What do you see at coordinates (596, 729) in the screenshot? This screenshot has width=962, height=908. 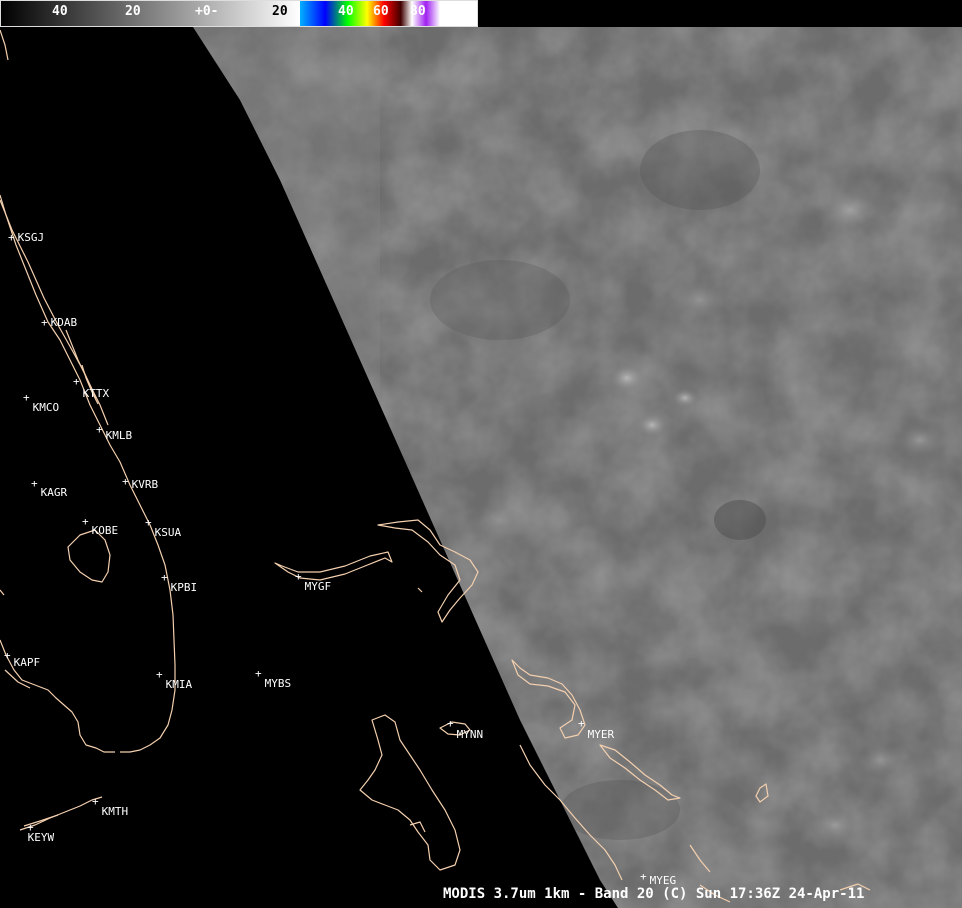 I see `station-marker: +MYER` at bounding box center [596, 729].